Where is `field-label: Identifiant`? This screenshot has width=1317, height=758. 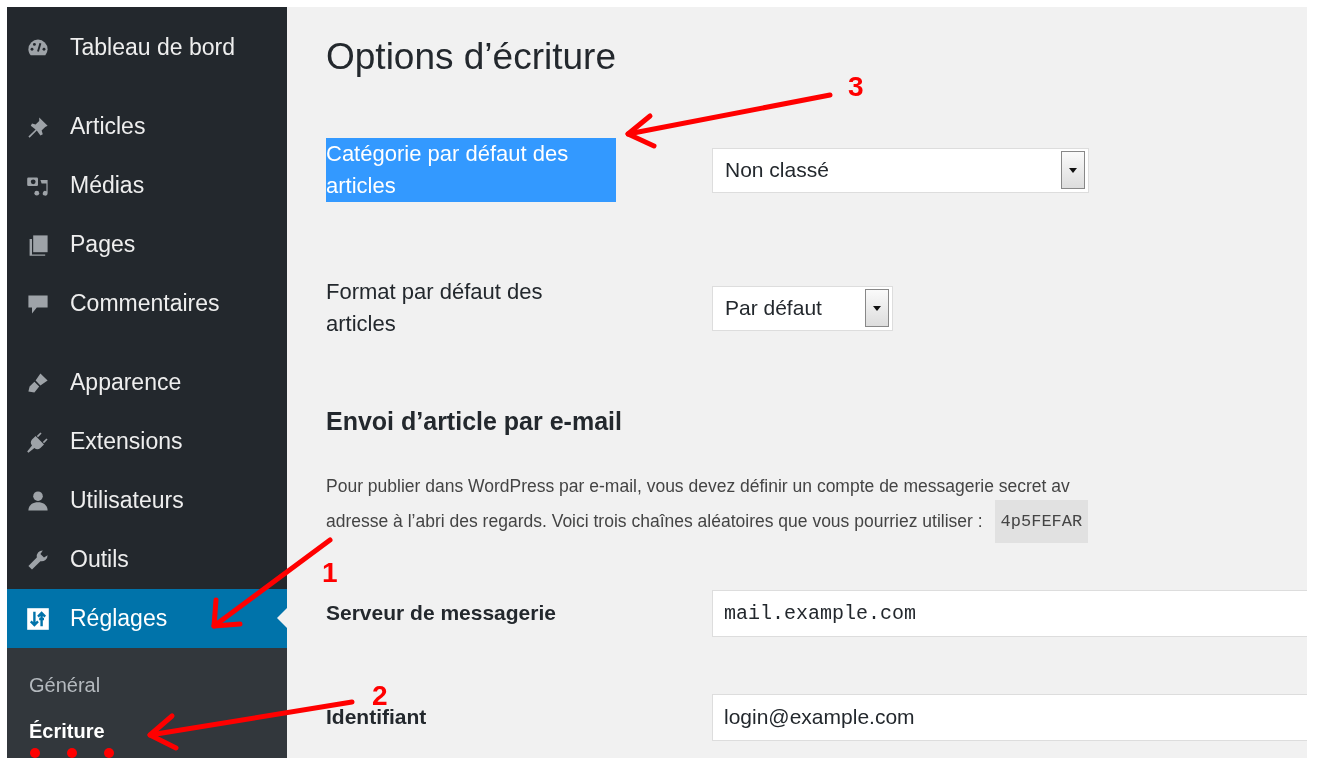
field-label: Identifiant is located at coordinates (376, 716).